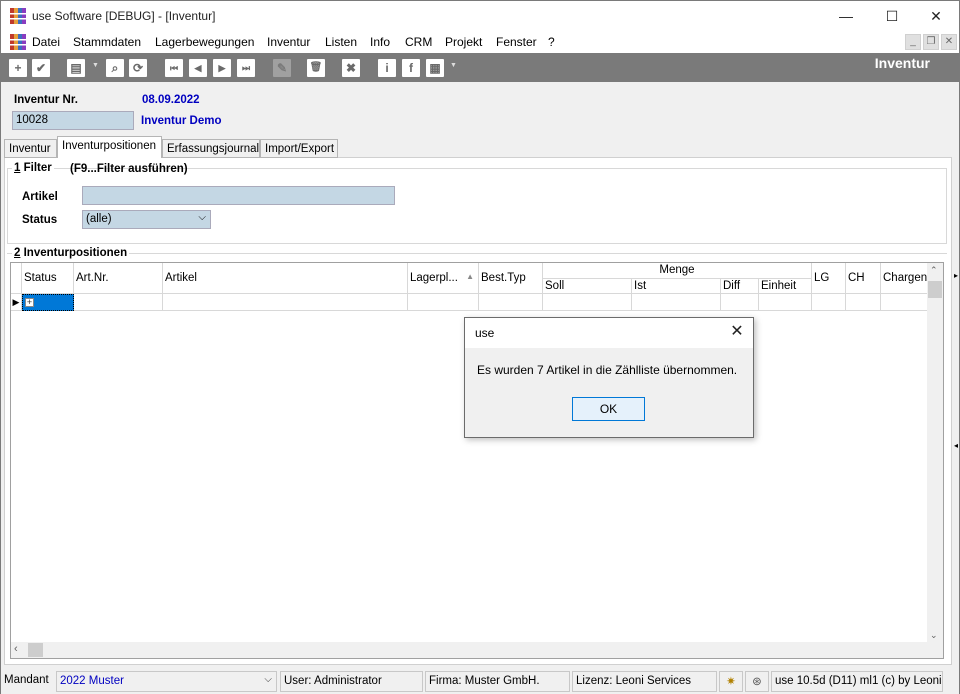  Describe the element at coordinates (171, 100) in the screenshot. I see `inventur-date: 08.09.2022` at that location.